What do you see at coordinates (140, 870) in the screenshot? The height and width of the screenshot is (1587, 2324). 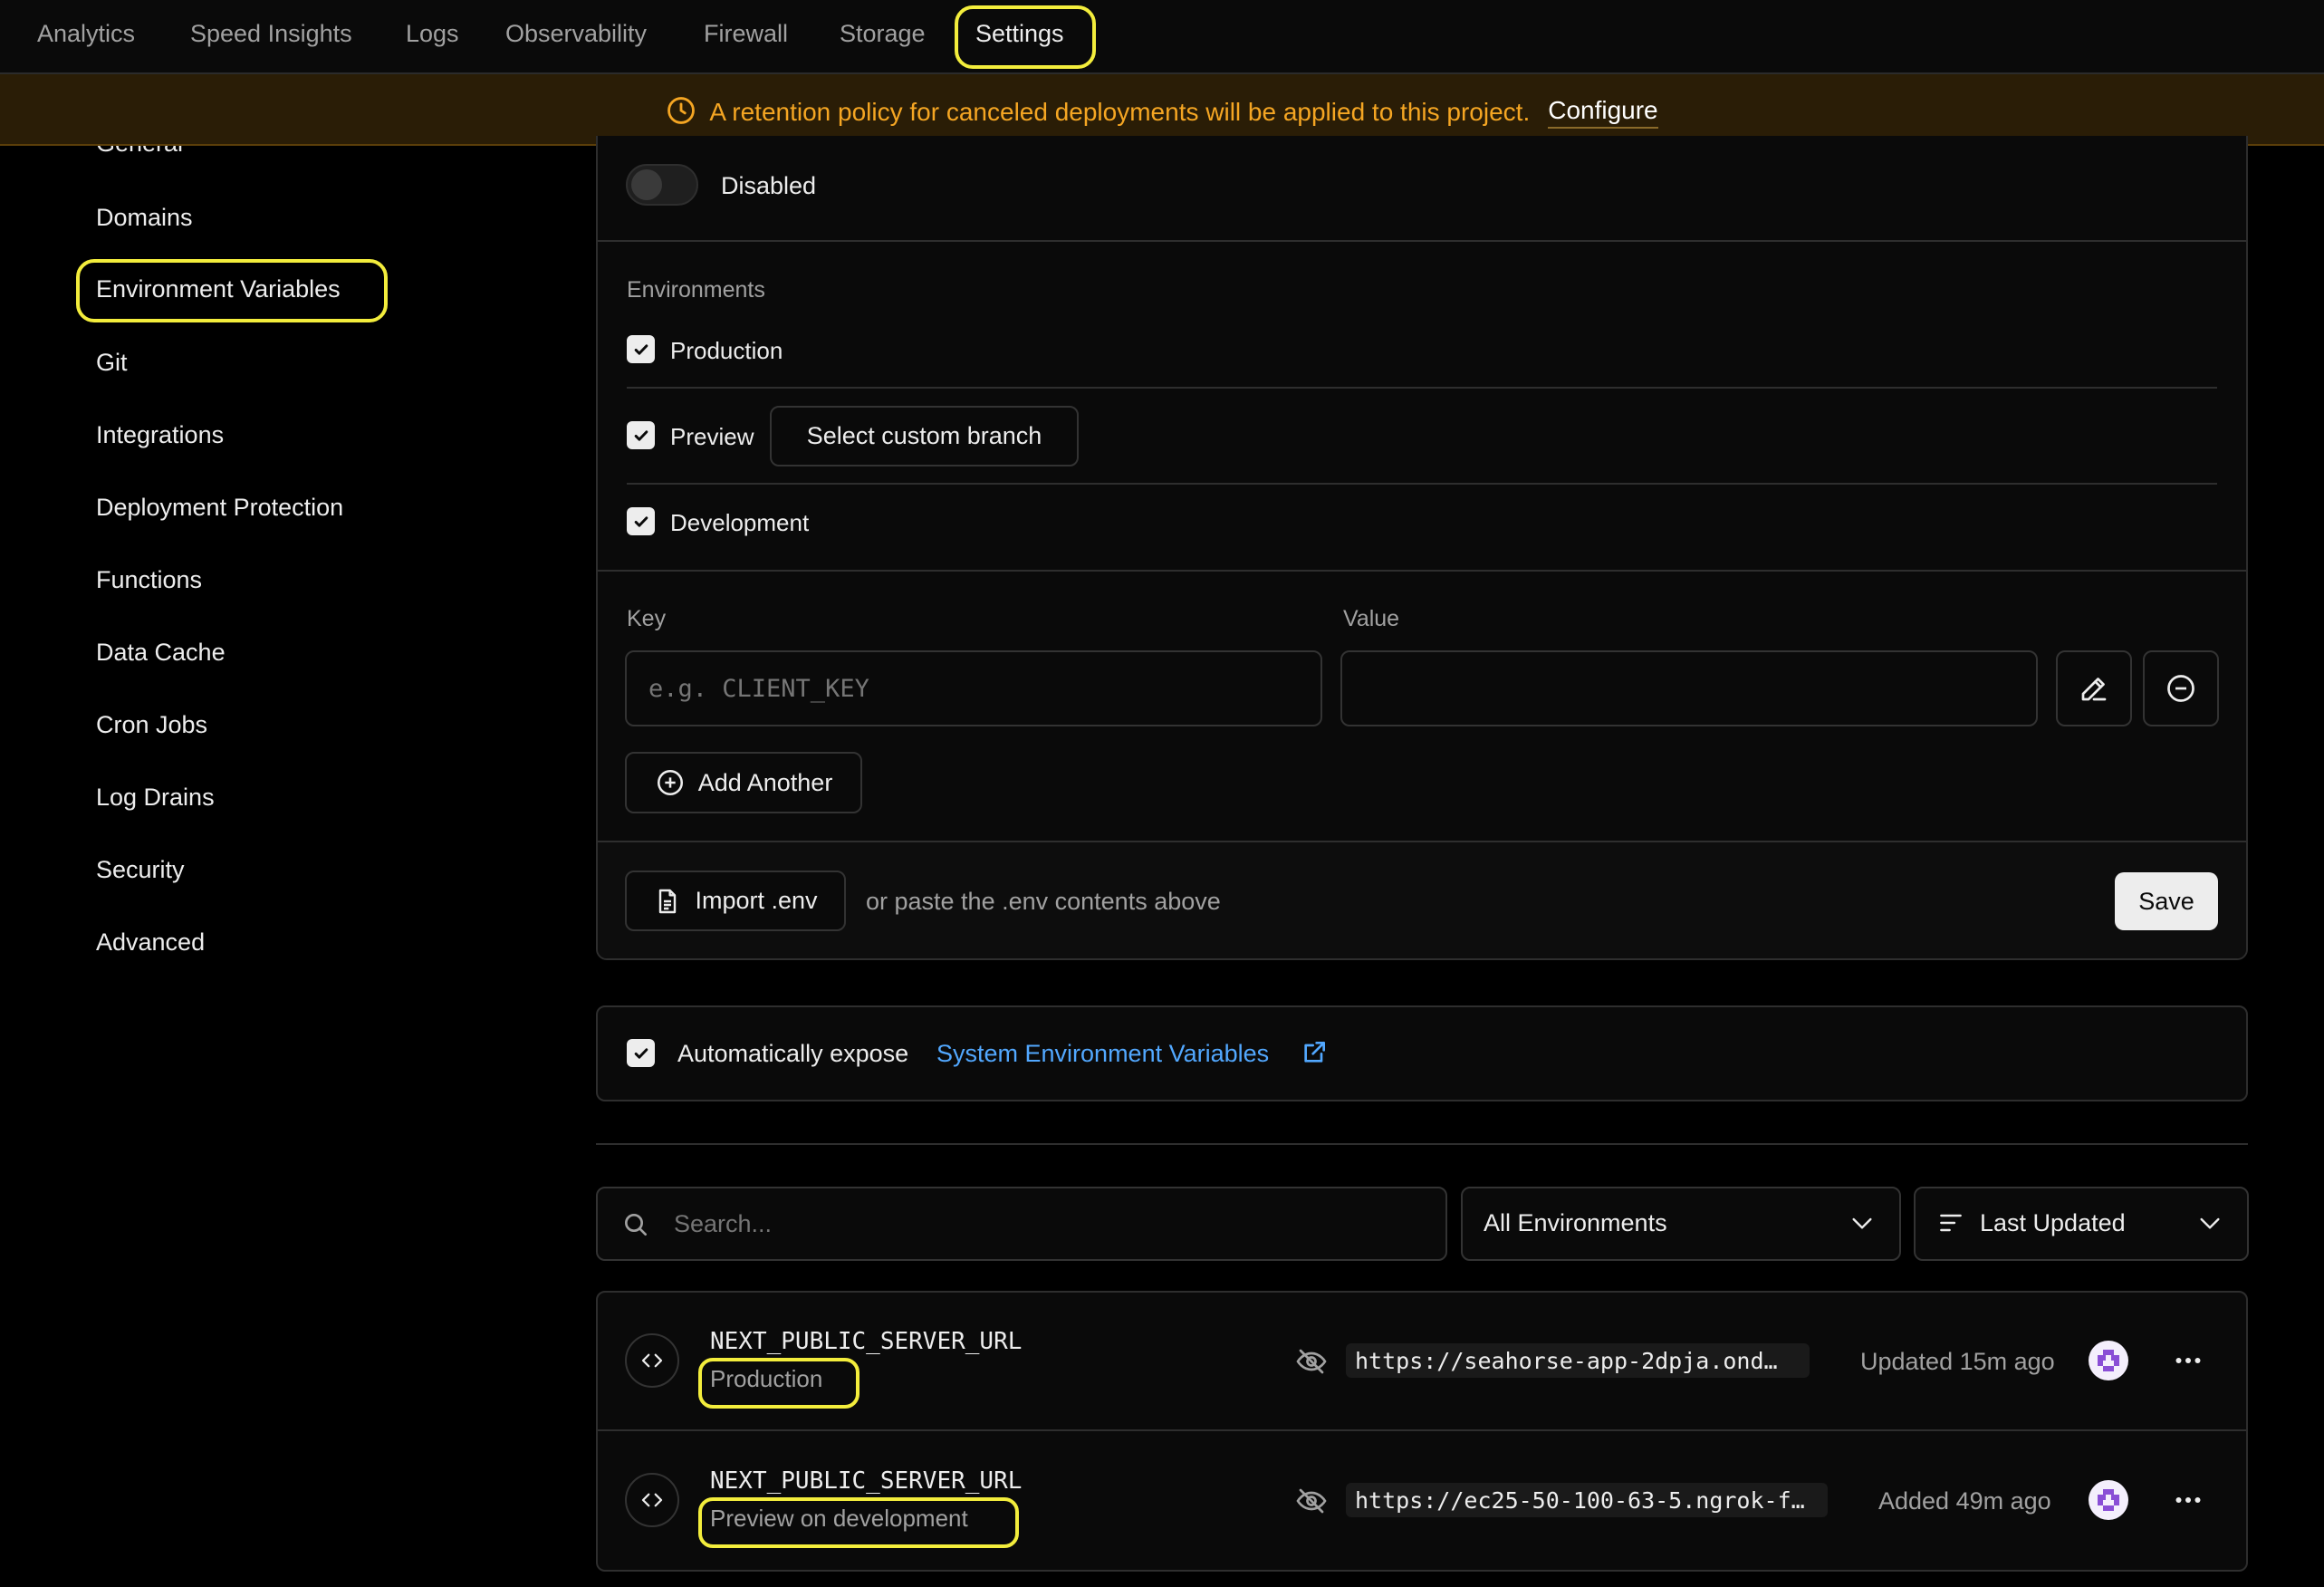 I see `sidebar-item-security: Security` at bounding box center [140, 870].